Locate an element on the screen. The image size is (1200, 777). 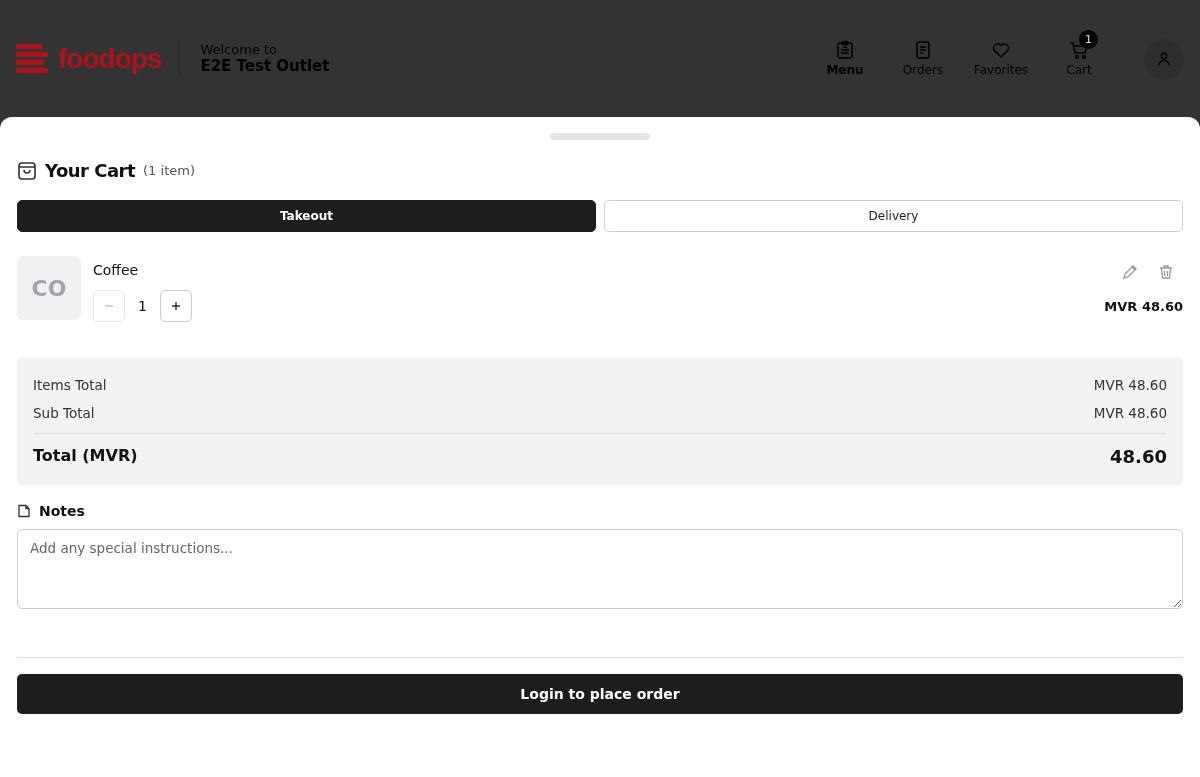
item-thumbnail: CO is located at coordinates (49, 288).